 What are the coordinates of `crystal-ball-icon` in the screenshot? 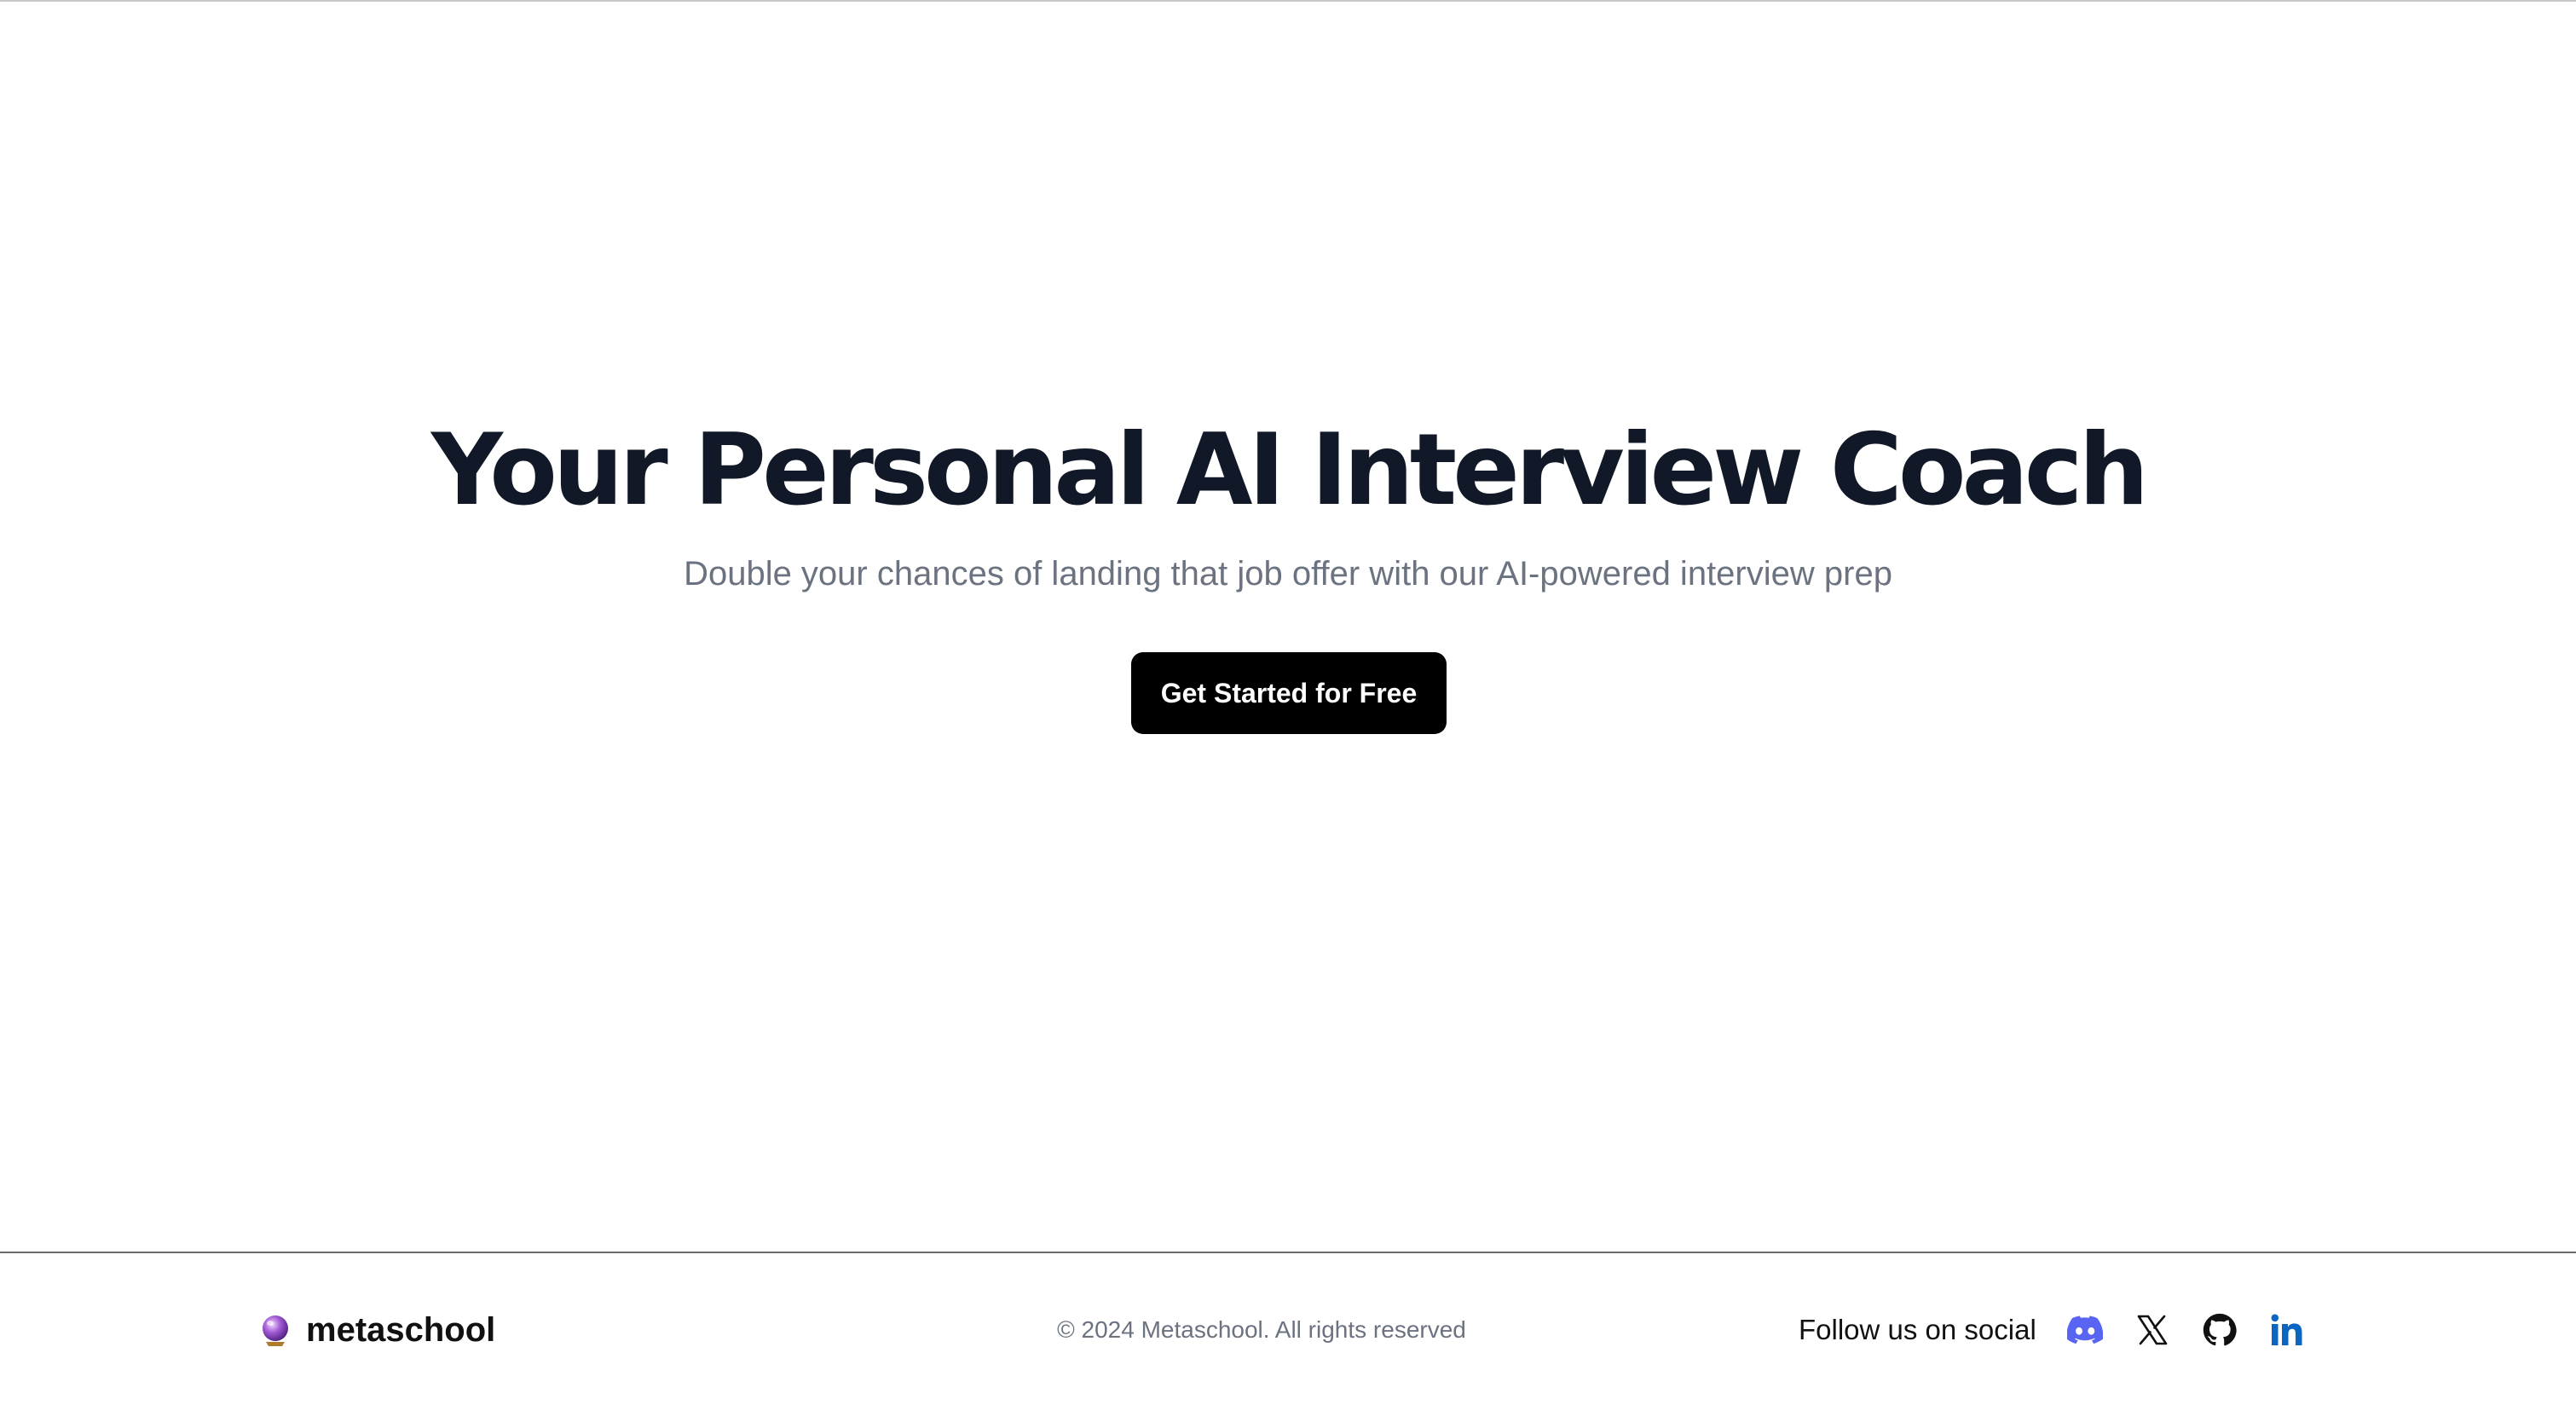 It's located at (275, 1330).